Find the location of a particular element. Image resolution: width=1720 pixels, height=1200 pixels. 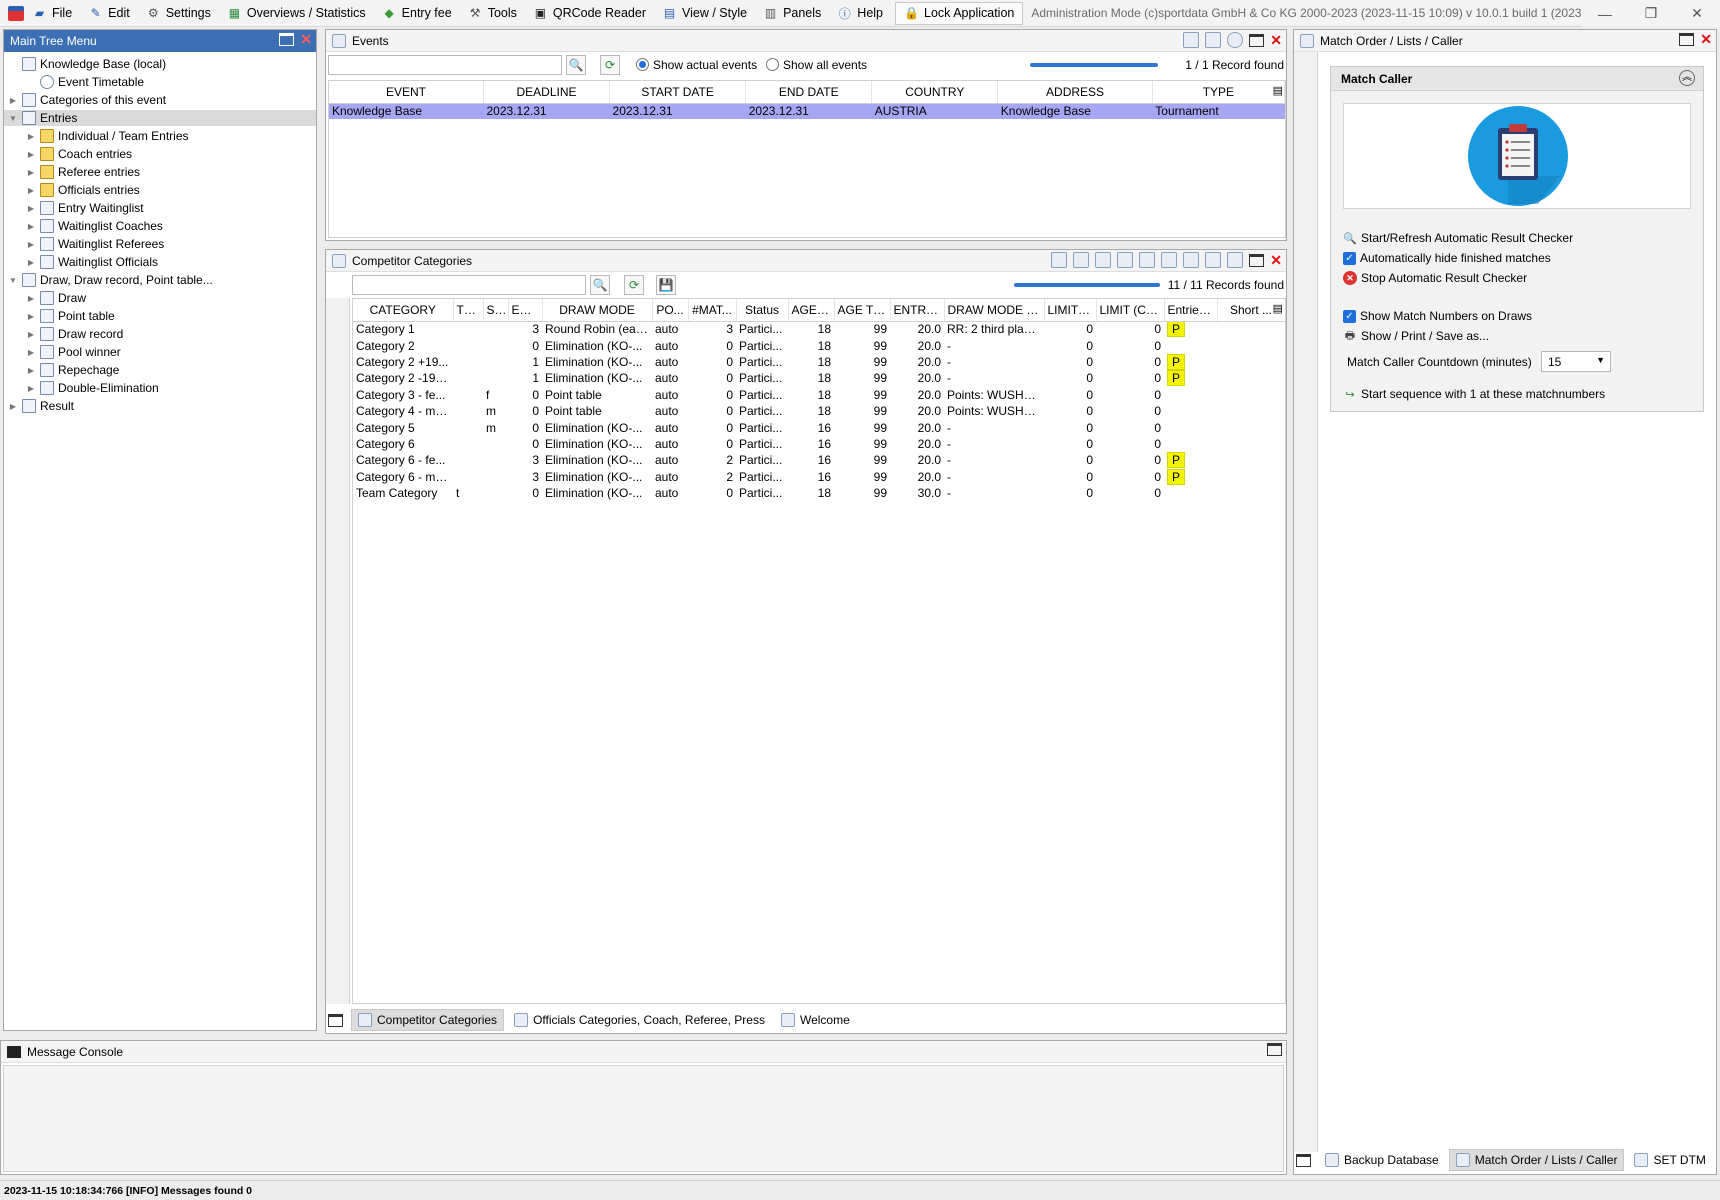

tab-backup-database: Backup Database is located at coordinates (1382, 1160).